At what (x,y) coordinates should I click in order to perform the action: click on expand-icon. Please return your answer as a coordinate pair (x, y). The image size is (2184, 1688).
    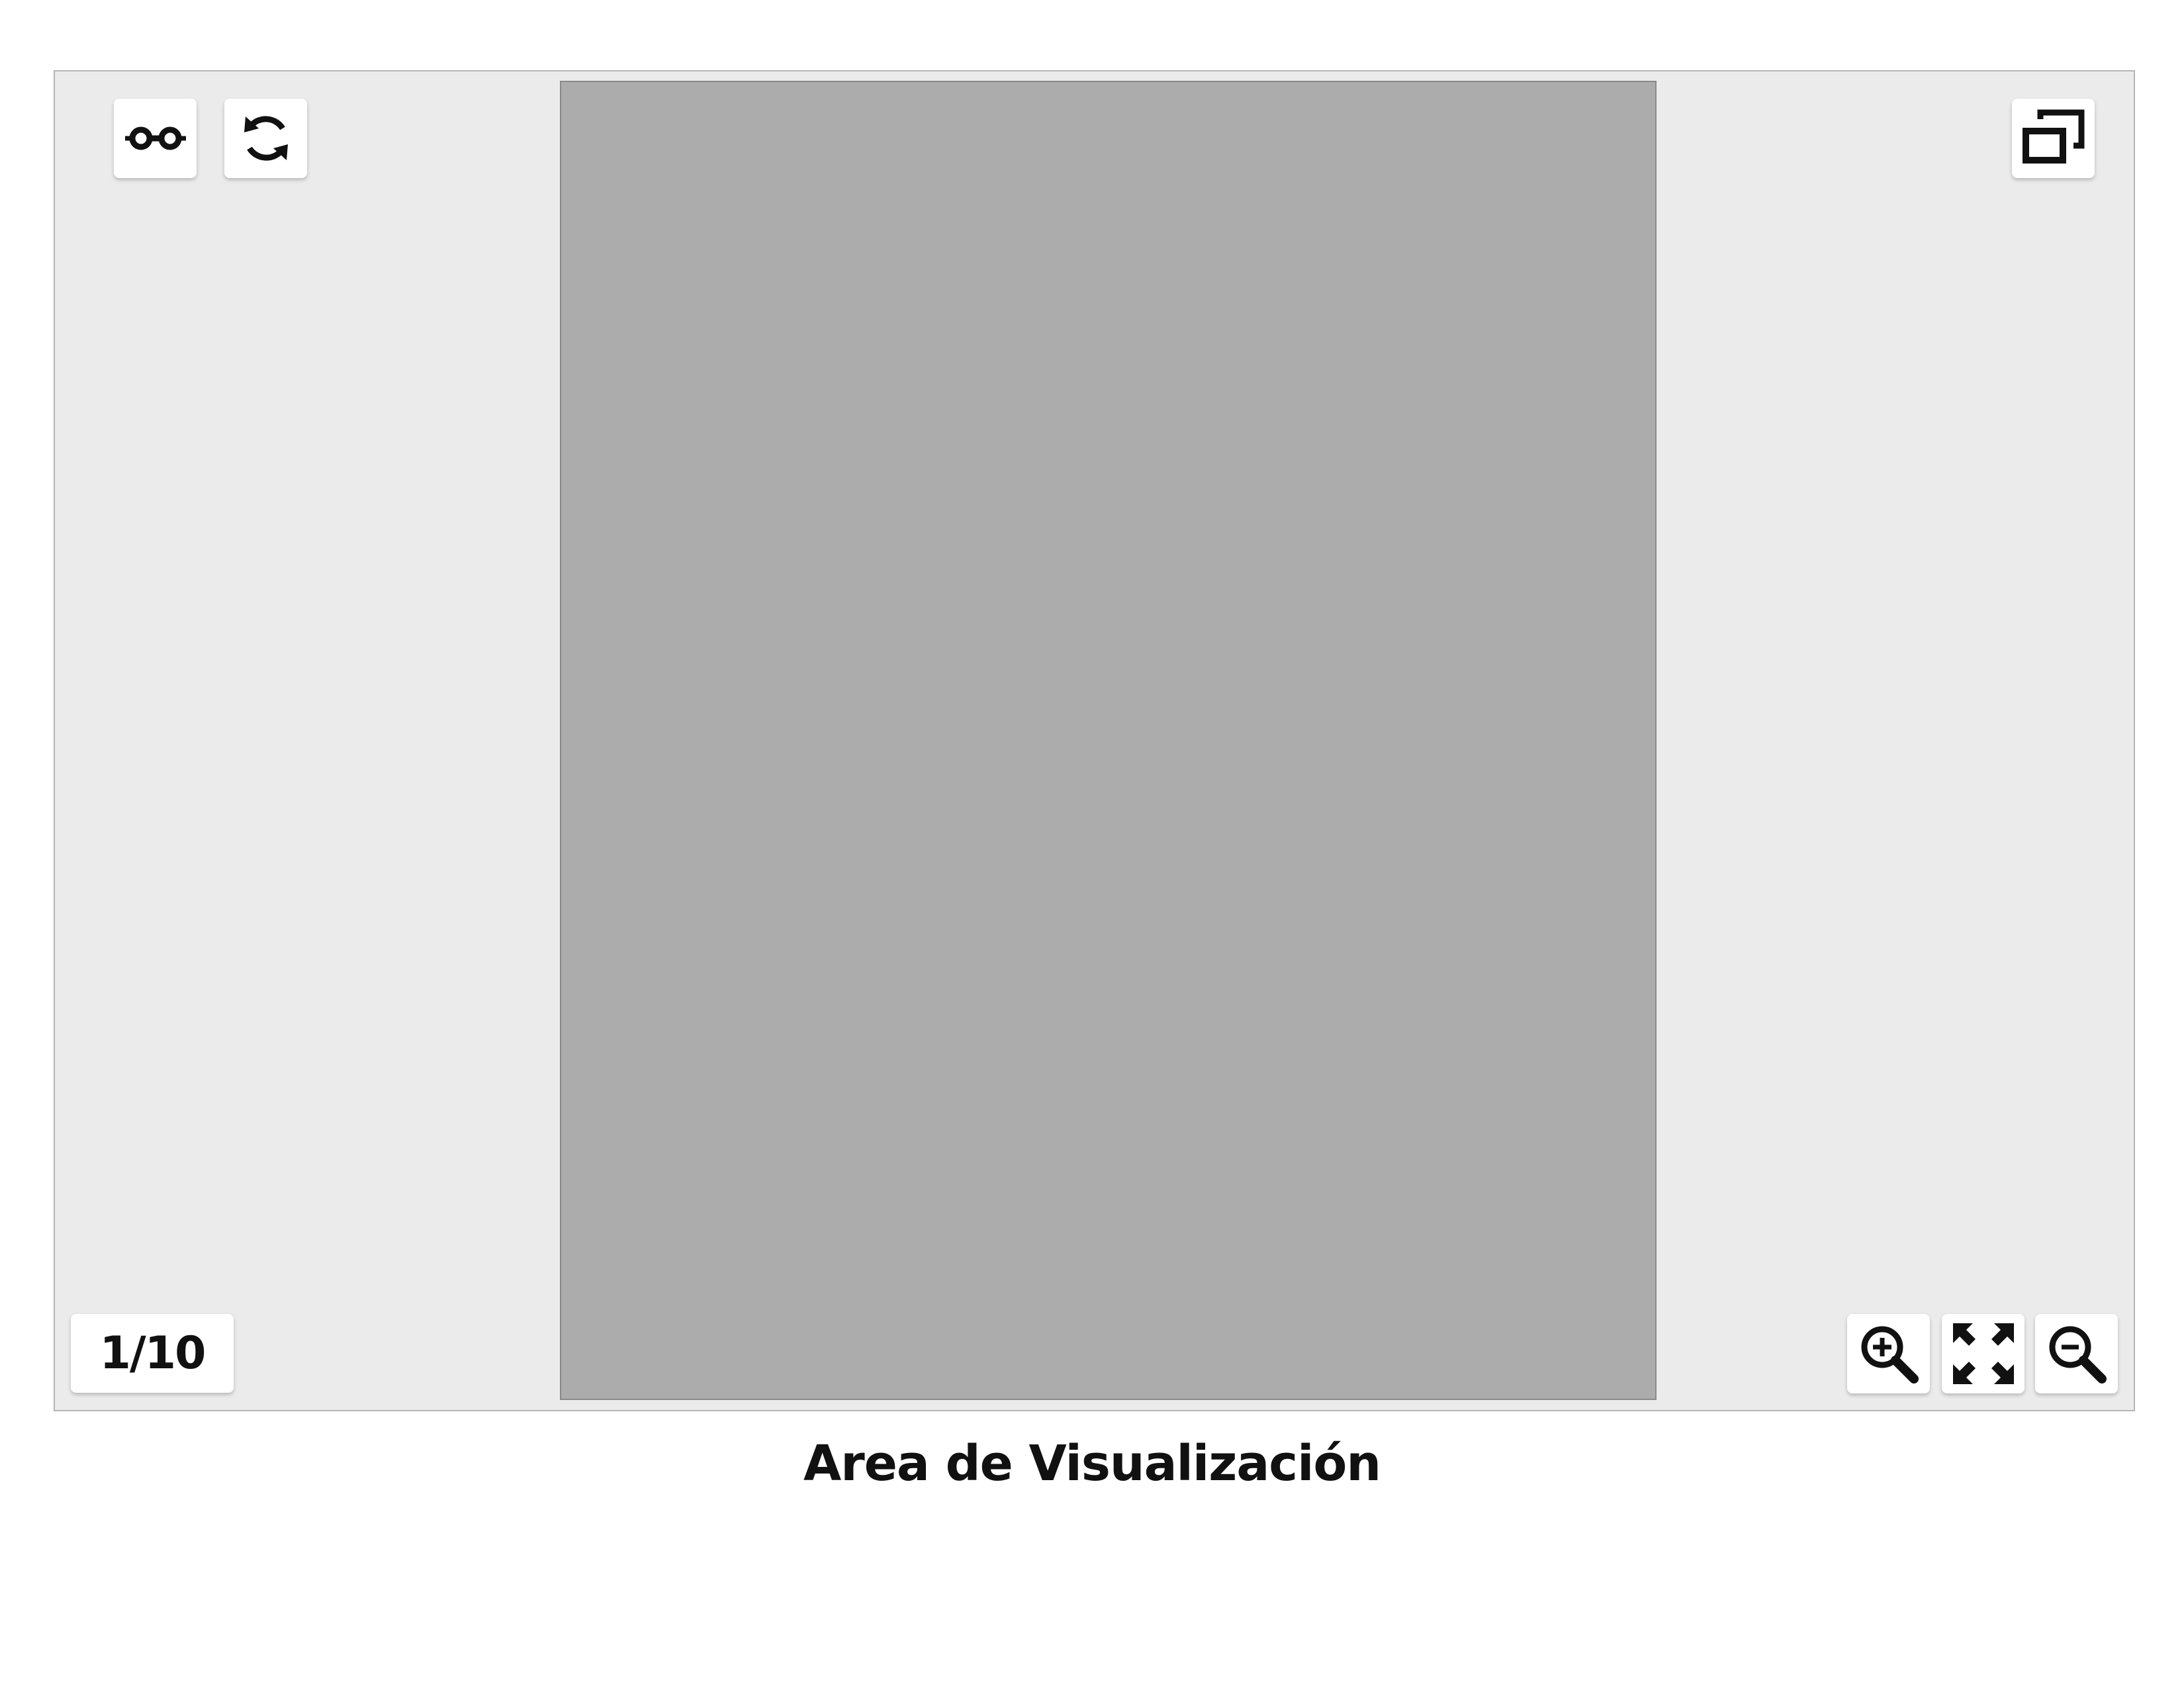
    Looking at the image, I should click on (1983, 1354).